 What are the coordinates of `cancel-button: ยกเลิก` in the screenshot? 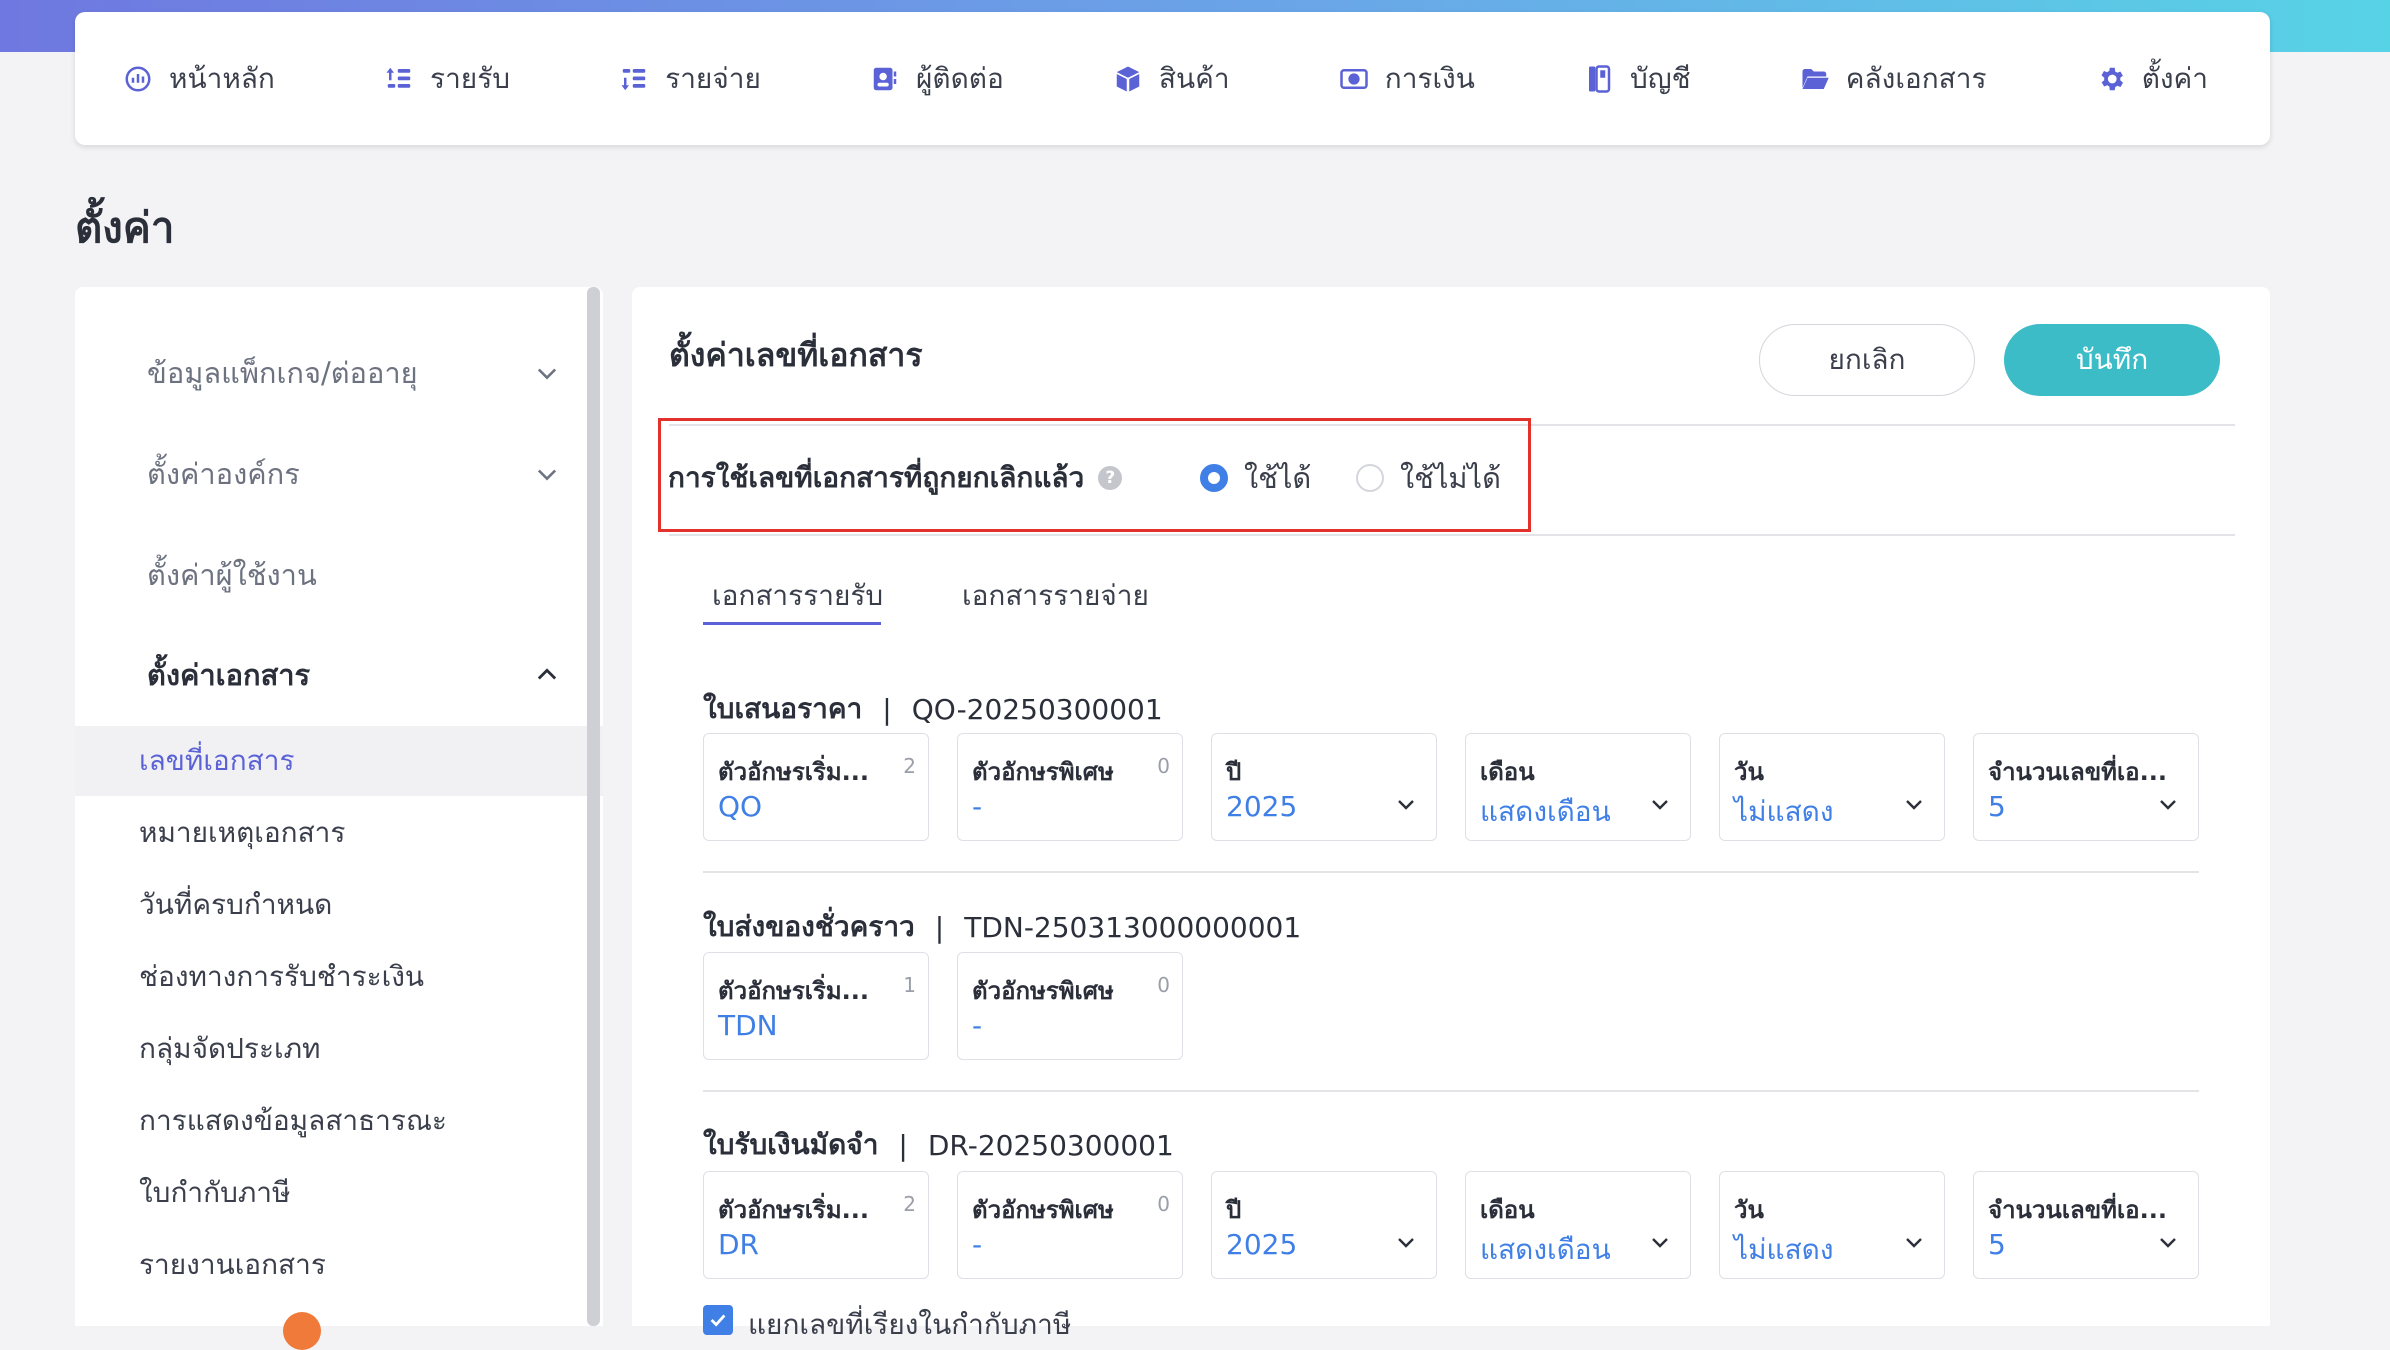 It's located at (1867, 360).